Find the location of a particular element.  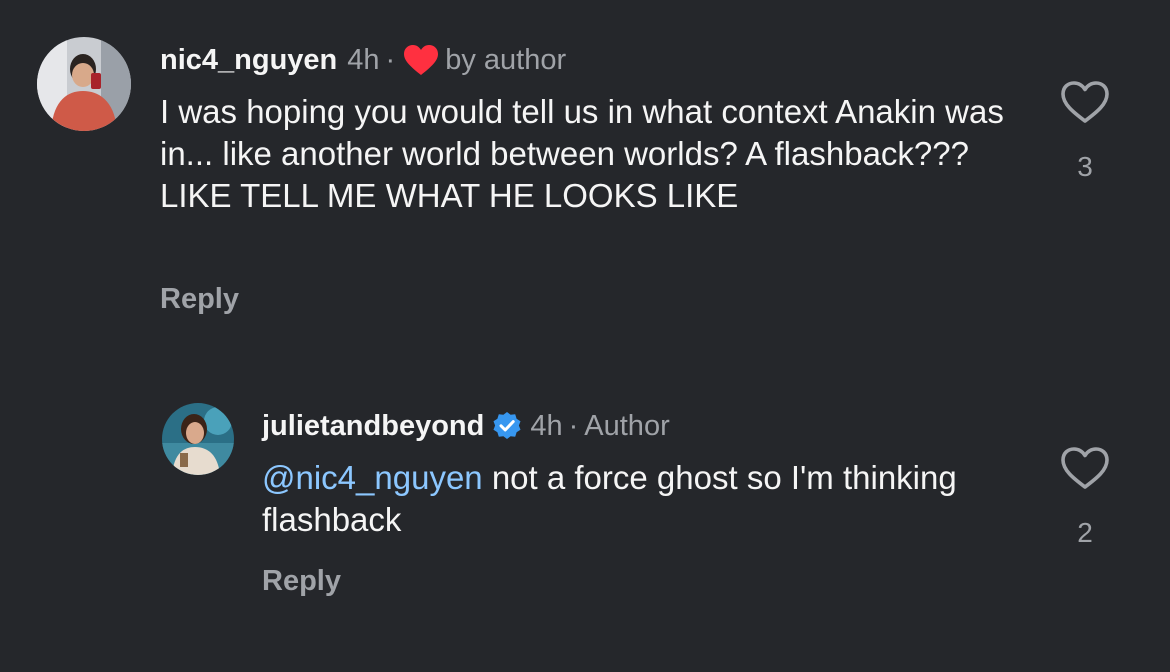

verified-badge-shape is located at coordinates (507, 425).